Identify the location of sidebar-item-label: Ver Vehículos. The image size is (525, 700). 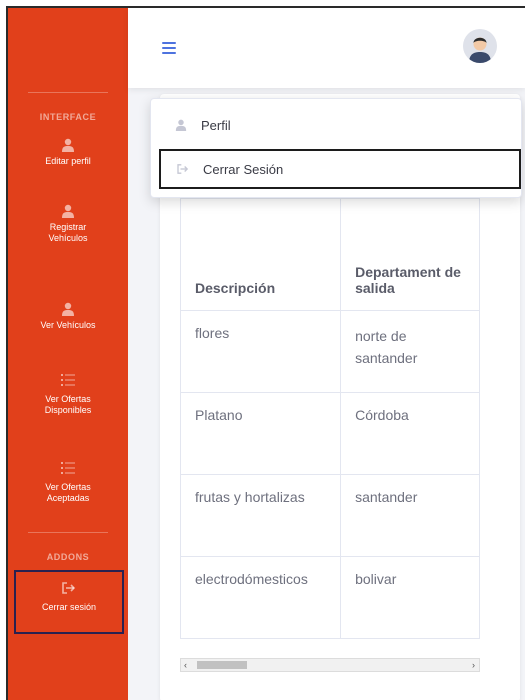
(68, 325).